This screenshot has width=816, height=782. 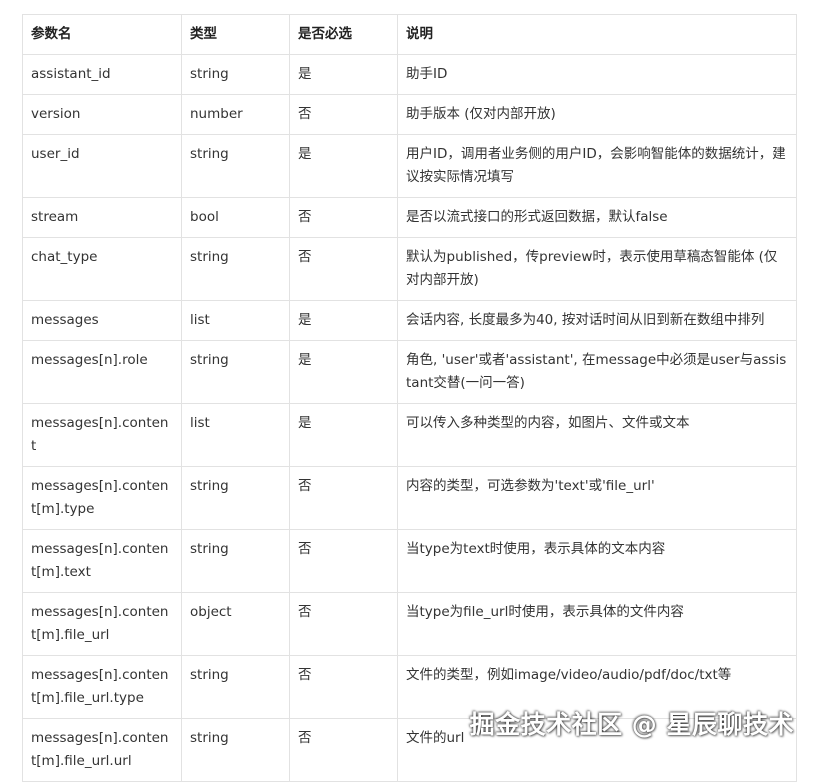 I want to click on table-row: assistant_id string 是 助手ID, so click(x=409, y=74).